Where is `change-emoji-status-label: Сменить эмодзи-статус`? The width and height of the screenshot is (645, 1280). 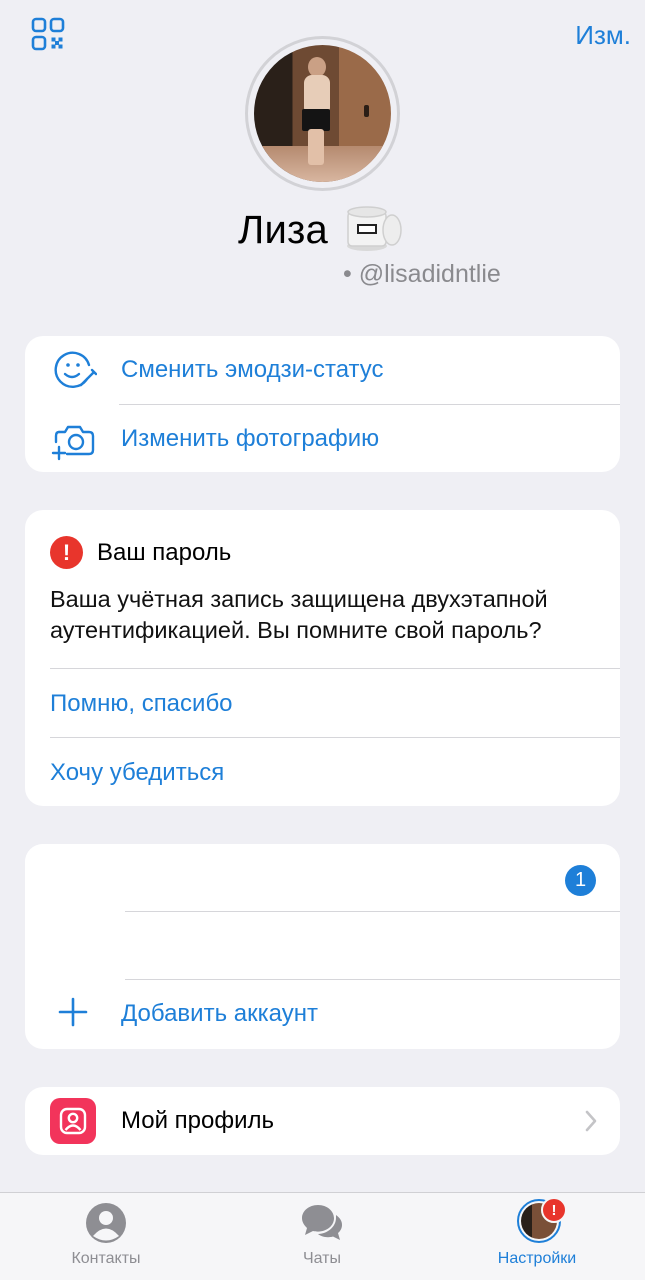
change-emoji-status-label: Сменить эмодзи-статус is located at coordinates (252, 369).